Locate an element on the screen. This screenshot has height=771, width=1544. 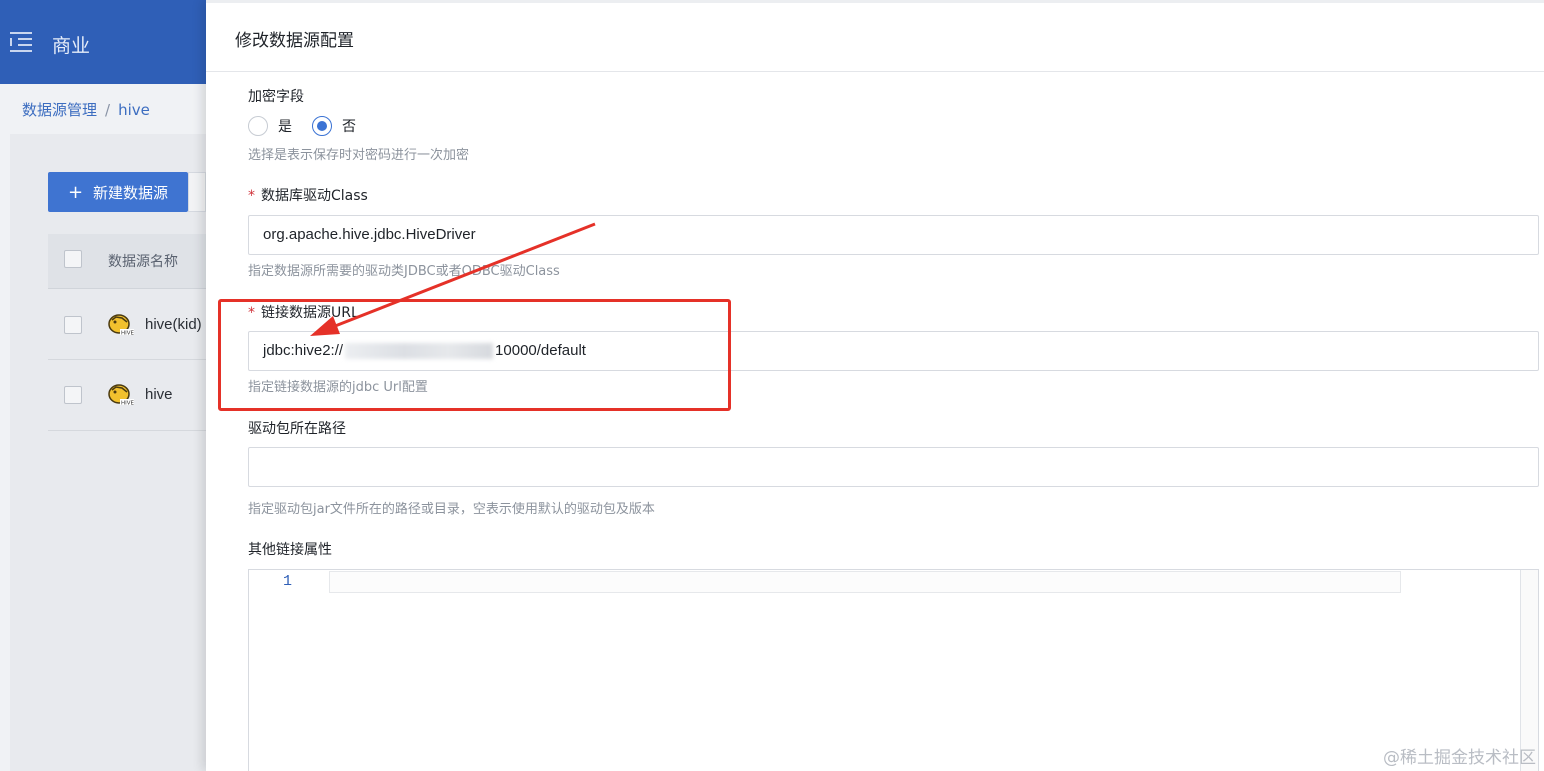
url-value-suffix: 10000/default is located at coordinates (540, 350).